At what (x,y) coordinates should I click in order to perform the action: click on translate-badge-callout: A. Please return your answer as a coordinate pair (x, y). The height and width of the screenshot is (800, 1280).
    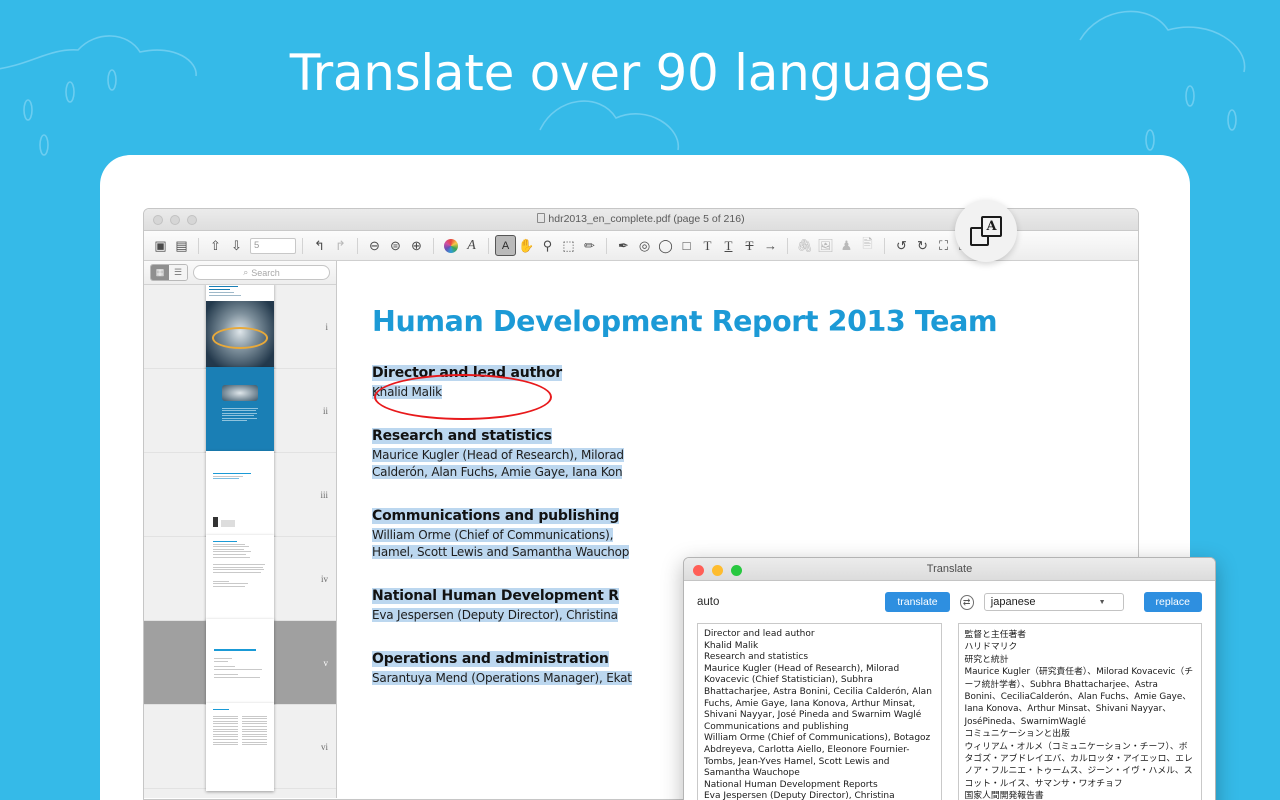
    Looking at the image, I should click on (986, 231).